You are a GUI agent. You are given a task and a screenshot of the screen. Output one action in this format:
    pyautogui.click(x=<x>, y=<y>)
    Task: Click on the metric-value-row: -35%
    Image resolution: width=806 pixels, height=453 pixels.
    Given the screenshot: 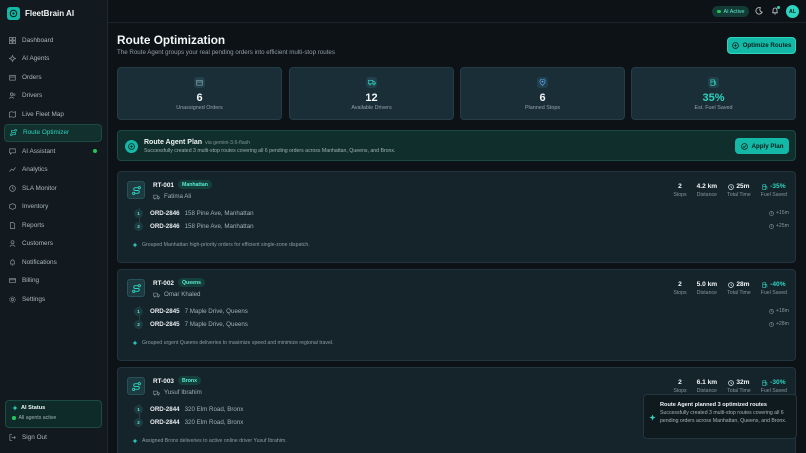 What is the action you would take?
    pyautogui.click(x=774, y=186)
    